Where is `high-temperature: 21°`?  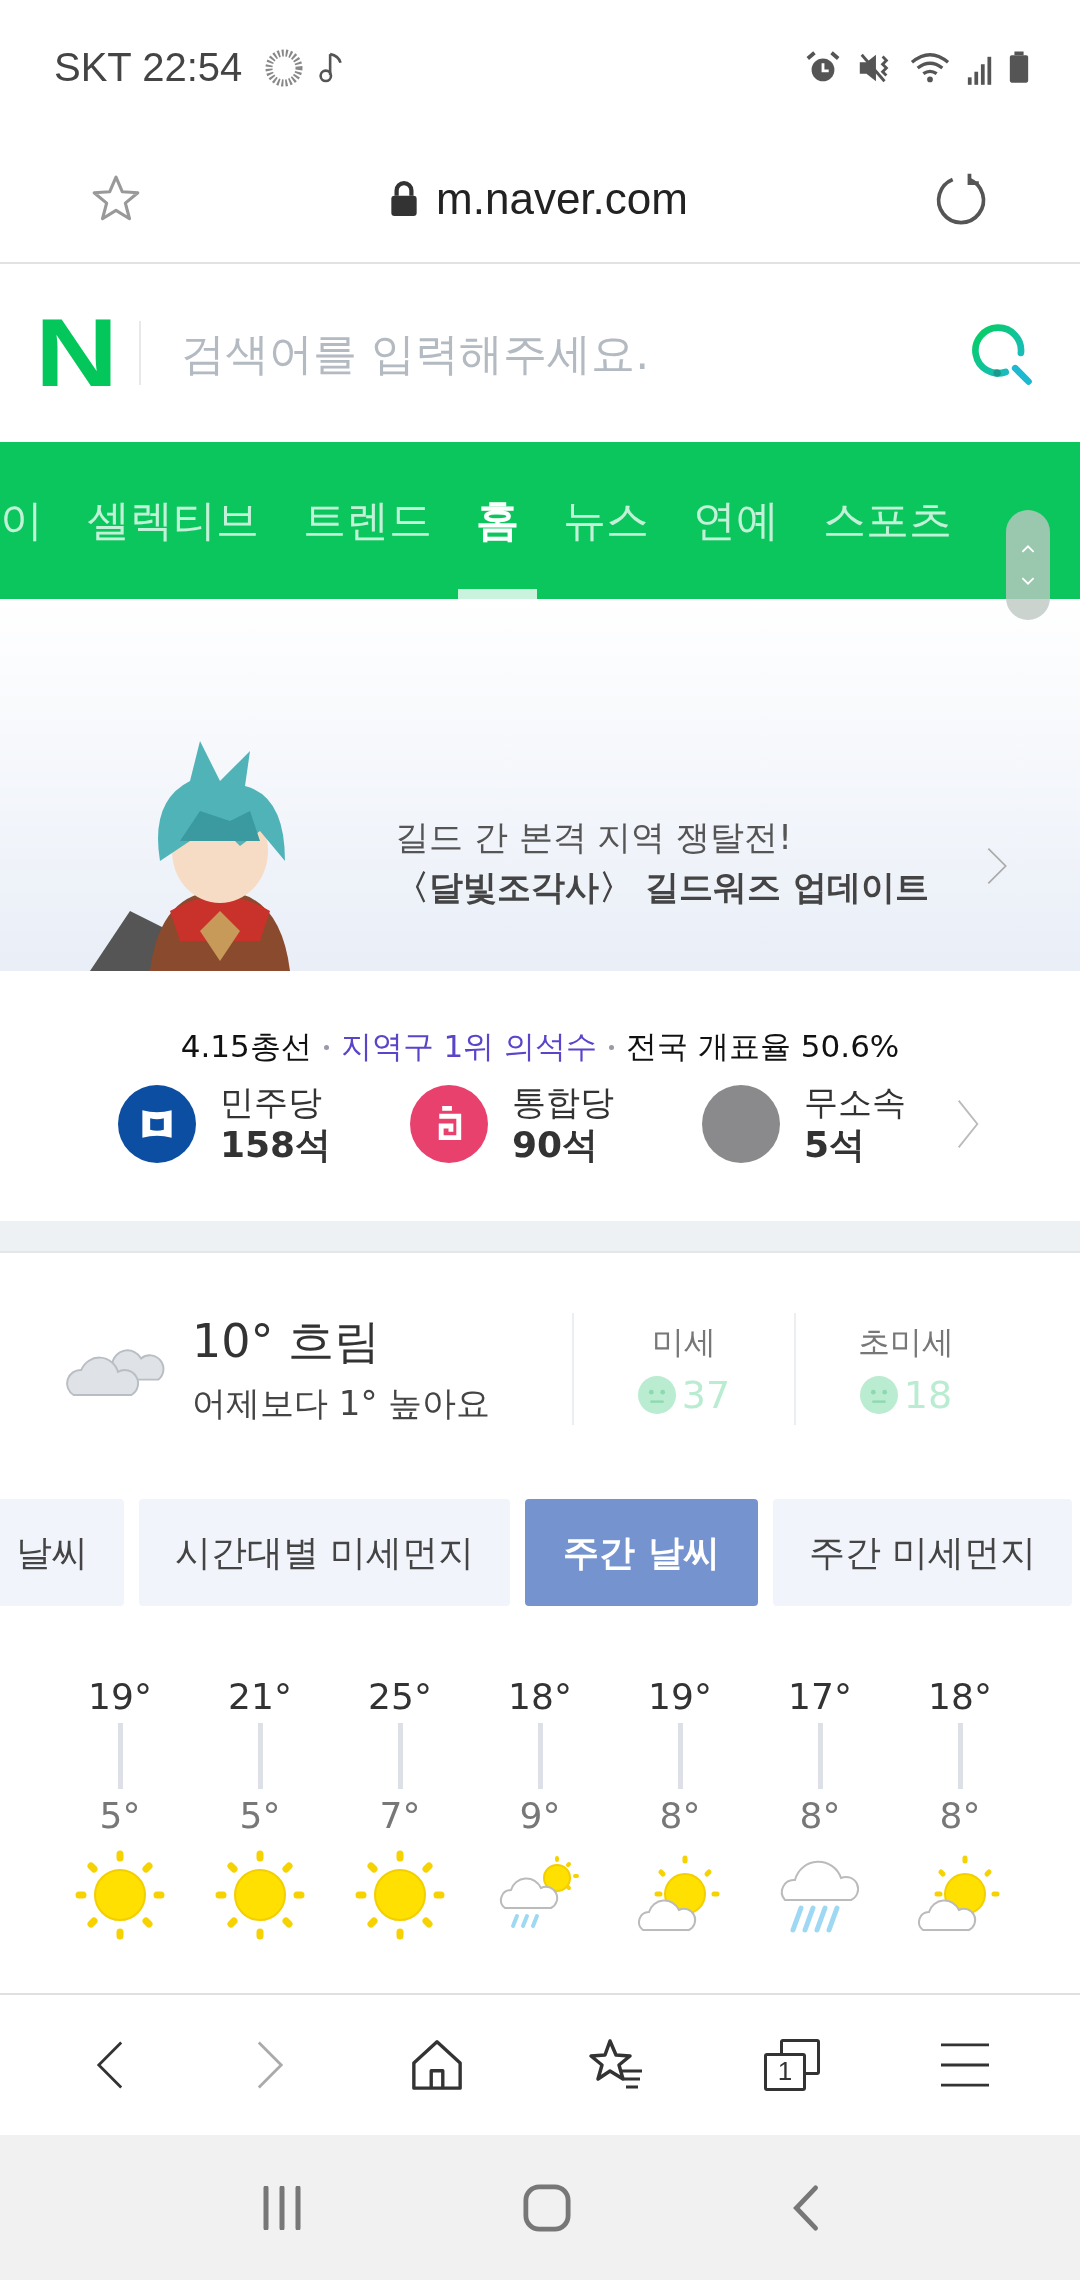
high-temperature: 21° is located at coordinates (260, 1696).